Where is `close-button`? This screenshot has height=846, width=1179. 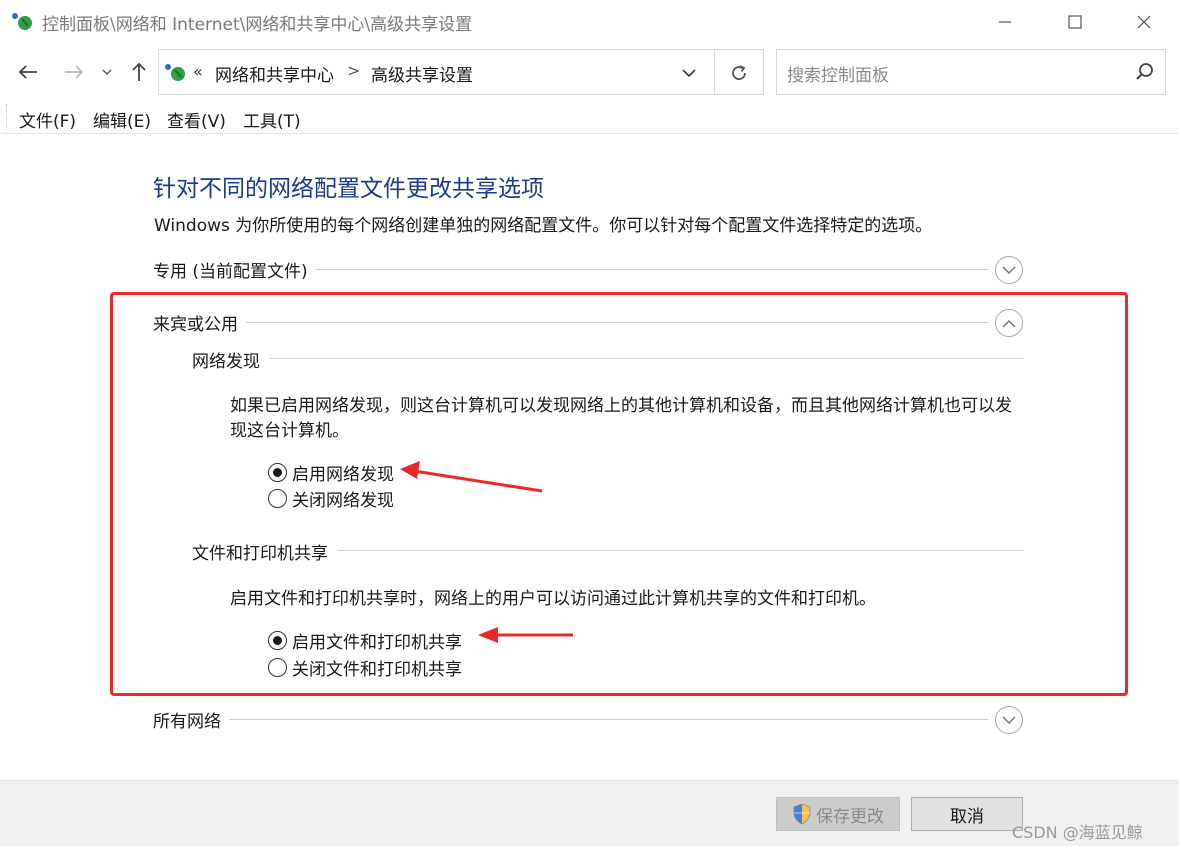 close-button is located at coordinates (1144, 22).